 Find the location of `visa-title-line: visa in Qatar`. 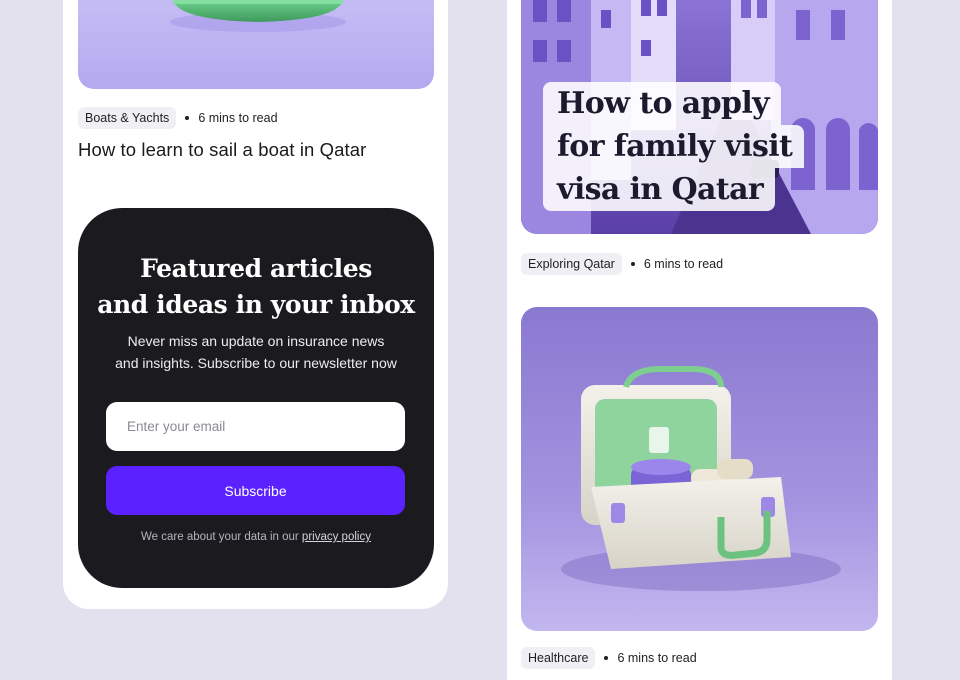

visa-title-line: visa in Qatar is located at coordinates (659, 189).